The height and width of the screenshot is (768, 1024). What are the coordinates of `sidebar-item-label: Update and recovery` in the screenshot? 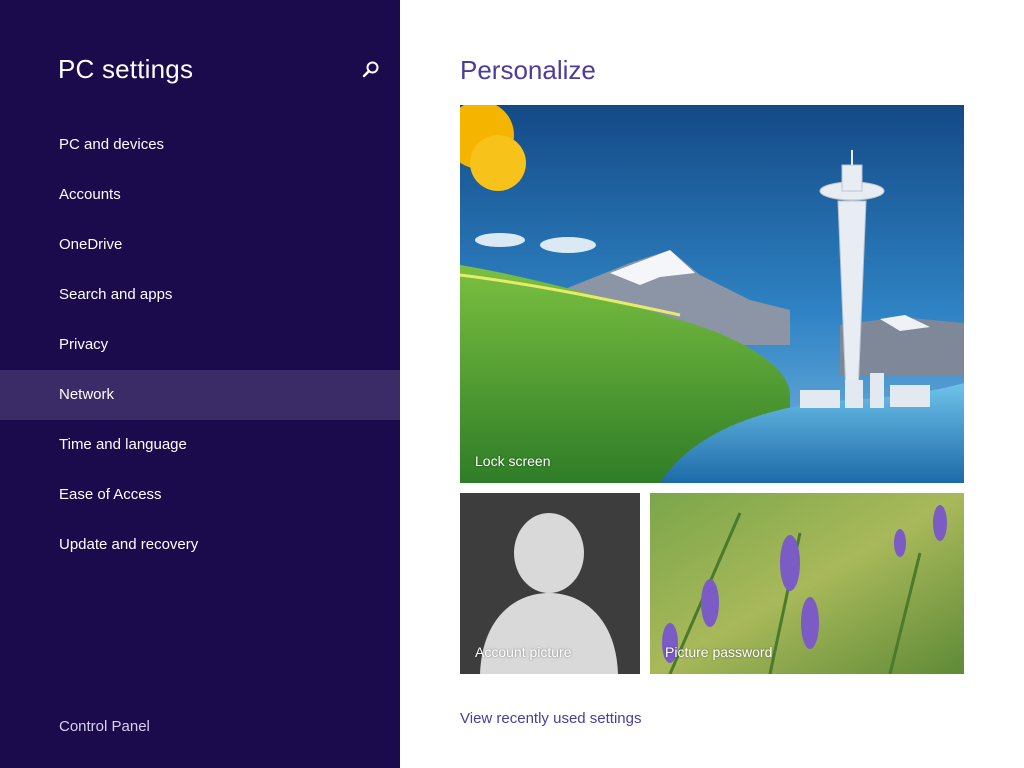 It's located at (129, 544).